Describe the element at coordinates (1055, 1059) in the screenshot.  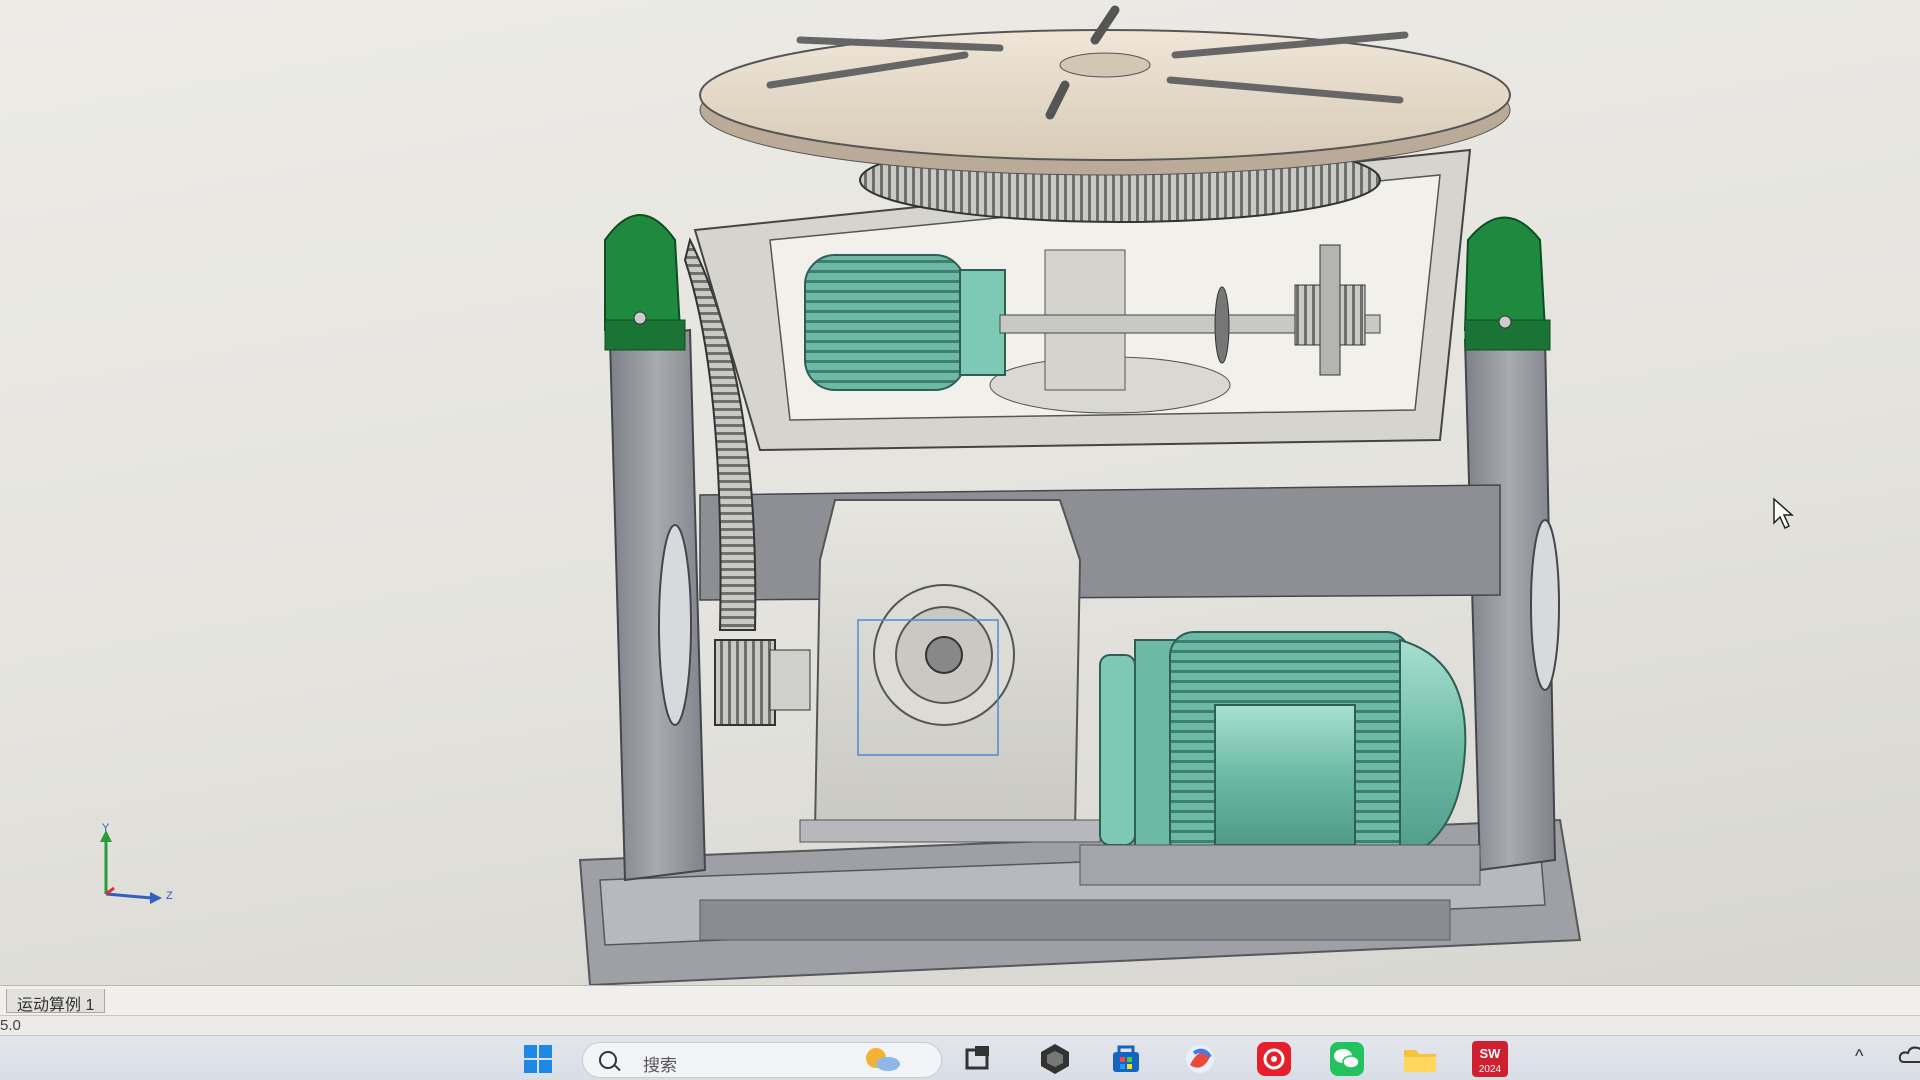
I see `app-hexagon-icon` at that location.